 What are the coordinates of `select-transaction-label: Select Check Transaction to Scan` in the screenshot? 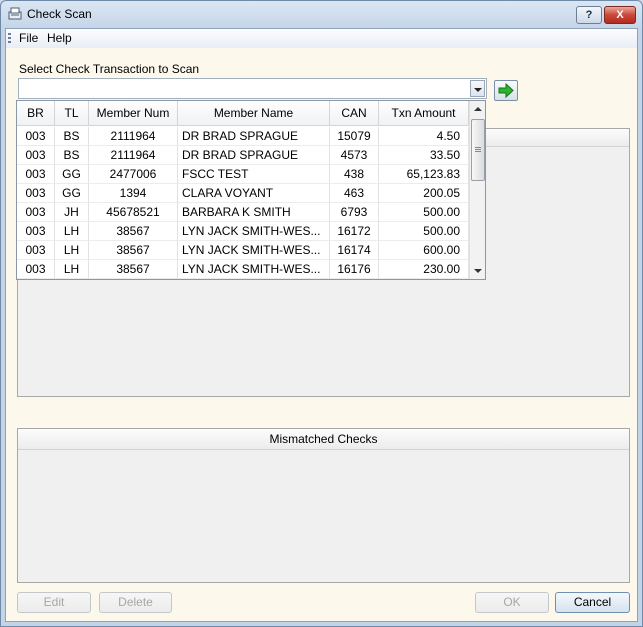 It's located at (109, 69).